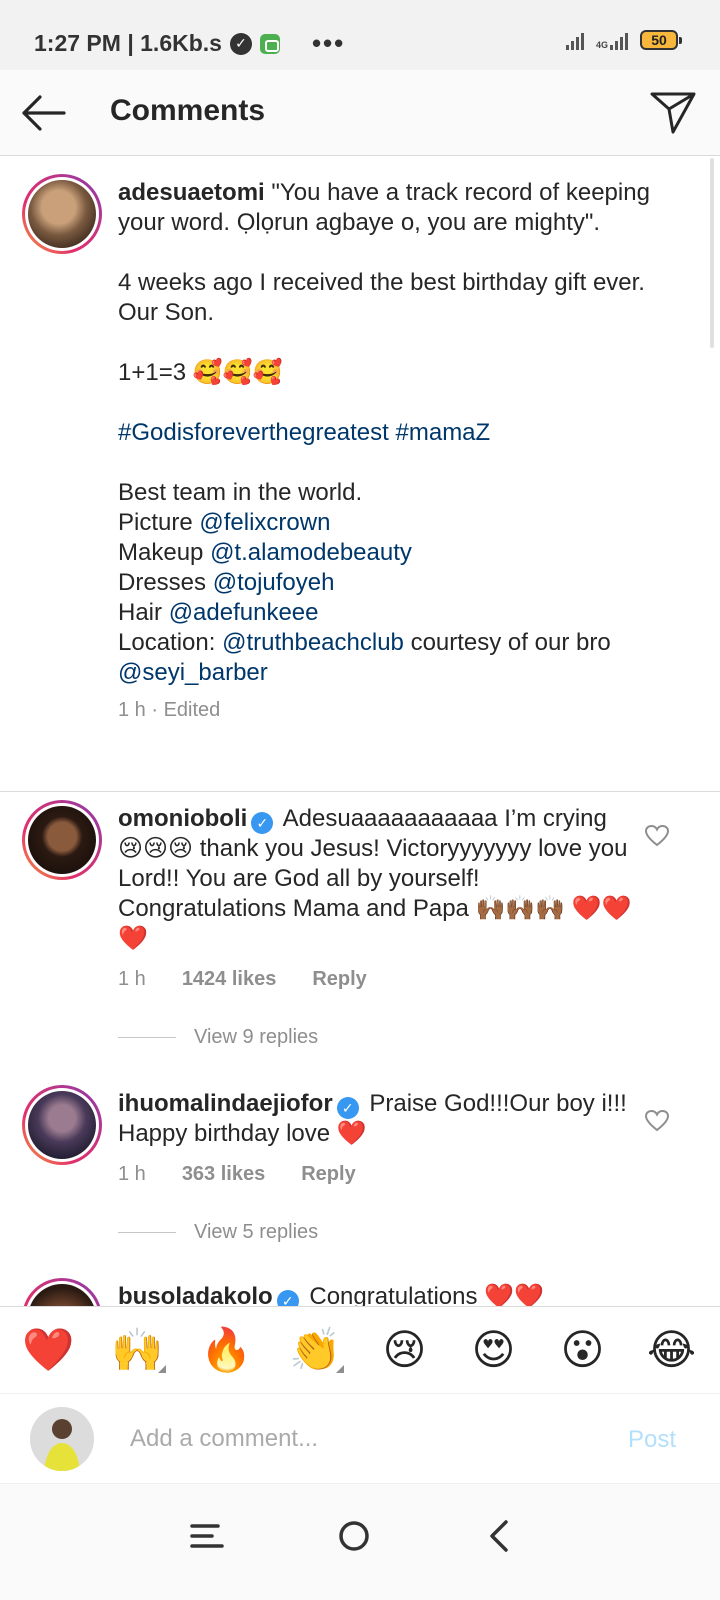  I want to click on scrollbar, so click(712, 253).